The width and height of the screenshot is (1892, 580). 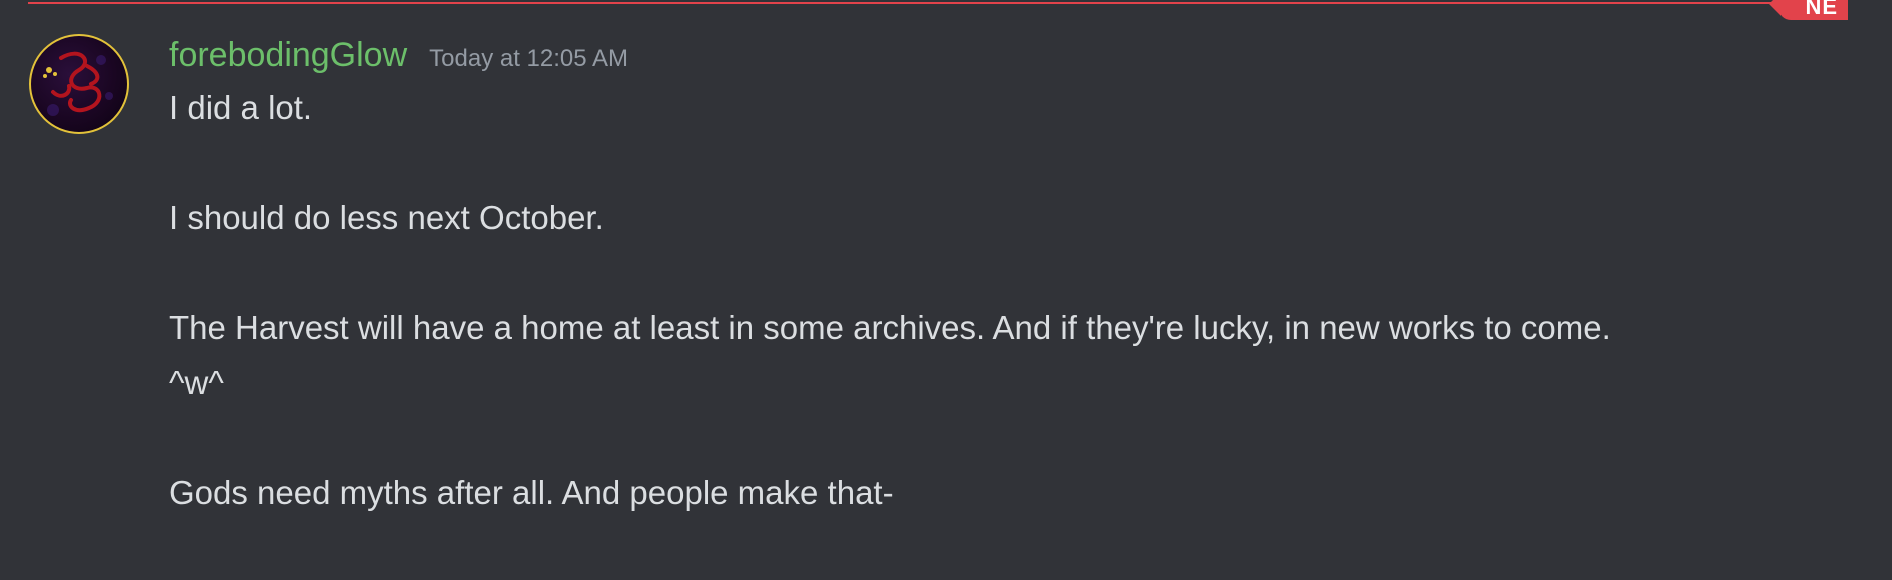 What do you see at coordinates (241, 107) in the screenshot?
I see `message-line: I did a lot.` at bounding box center [241, 107].